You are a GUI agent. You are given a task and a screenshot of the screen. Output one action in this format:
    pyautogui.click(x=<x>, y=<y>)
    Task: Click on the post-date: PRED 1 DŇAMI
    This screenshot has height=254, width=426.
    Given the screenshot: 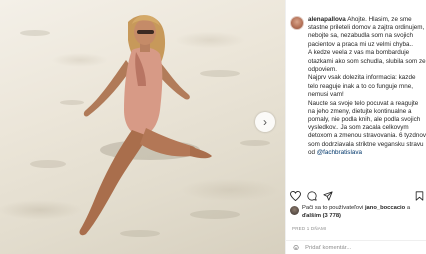 What is the action you would take?
    pyautogui.click(x=309, y=228)
    